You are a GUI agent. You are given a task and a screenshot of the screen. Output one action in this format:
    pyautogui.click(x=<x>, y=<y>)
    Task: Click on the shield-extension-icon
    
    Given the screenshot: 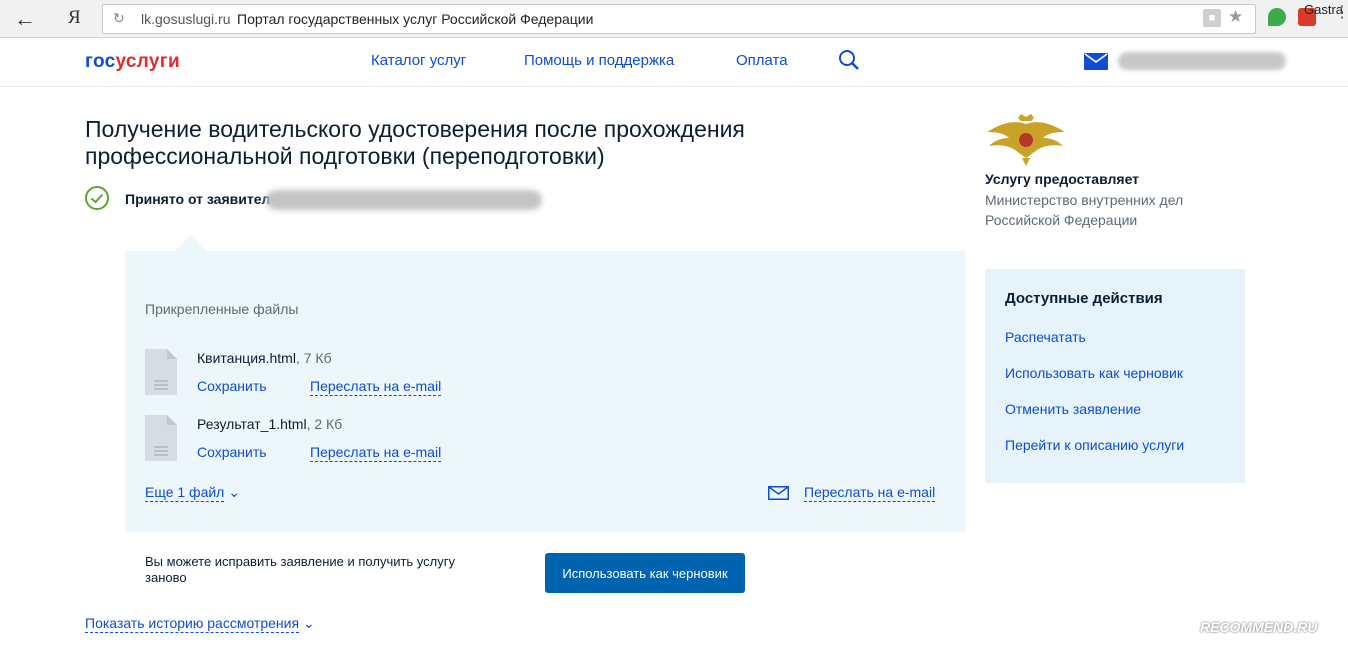 What is the action you would take?
    pyautogui.click(x=1277, y=17)
    